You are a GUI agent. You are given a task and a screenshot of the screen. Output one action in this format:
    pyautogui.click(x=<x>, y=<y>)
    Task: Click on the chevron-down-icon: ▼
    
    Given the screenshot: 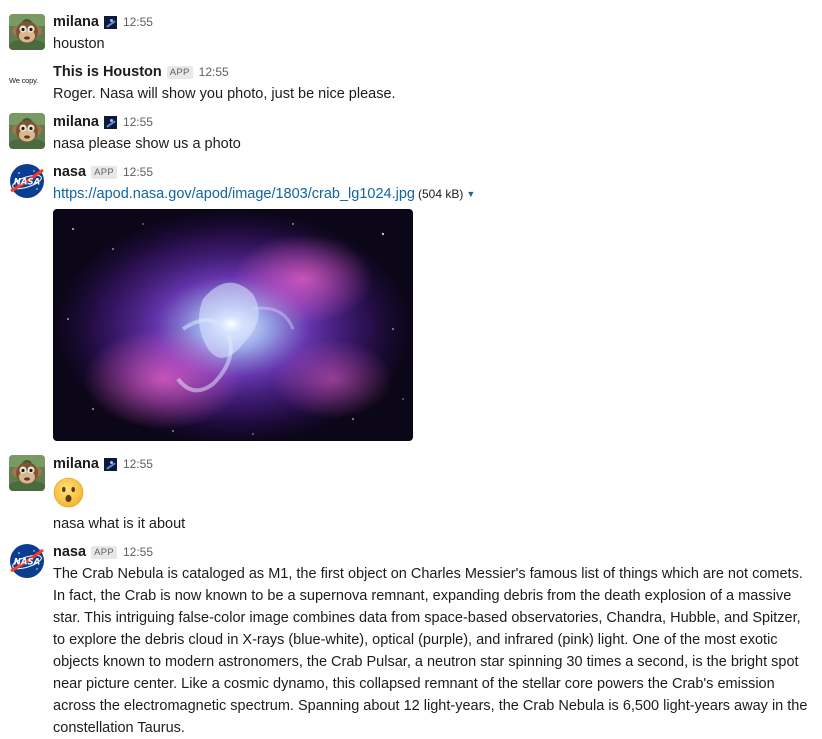 What is the action you would take?
    pyautogui.click(x=470, y=194)
    